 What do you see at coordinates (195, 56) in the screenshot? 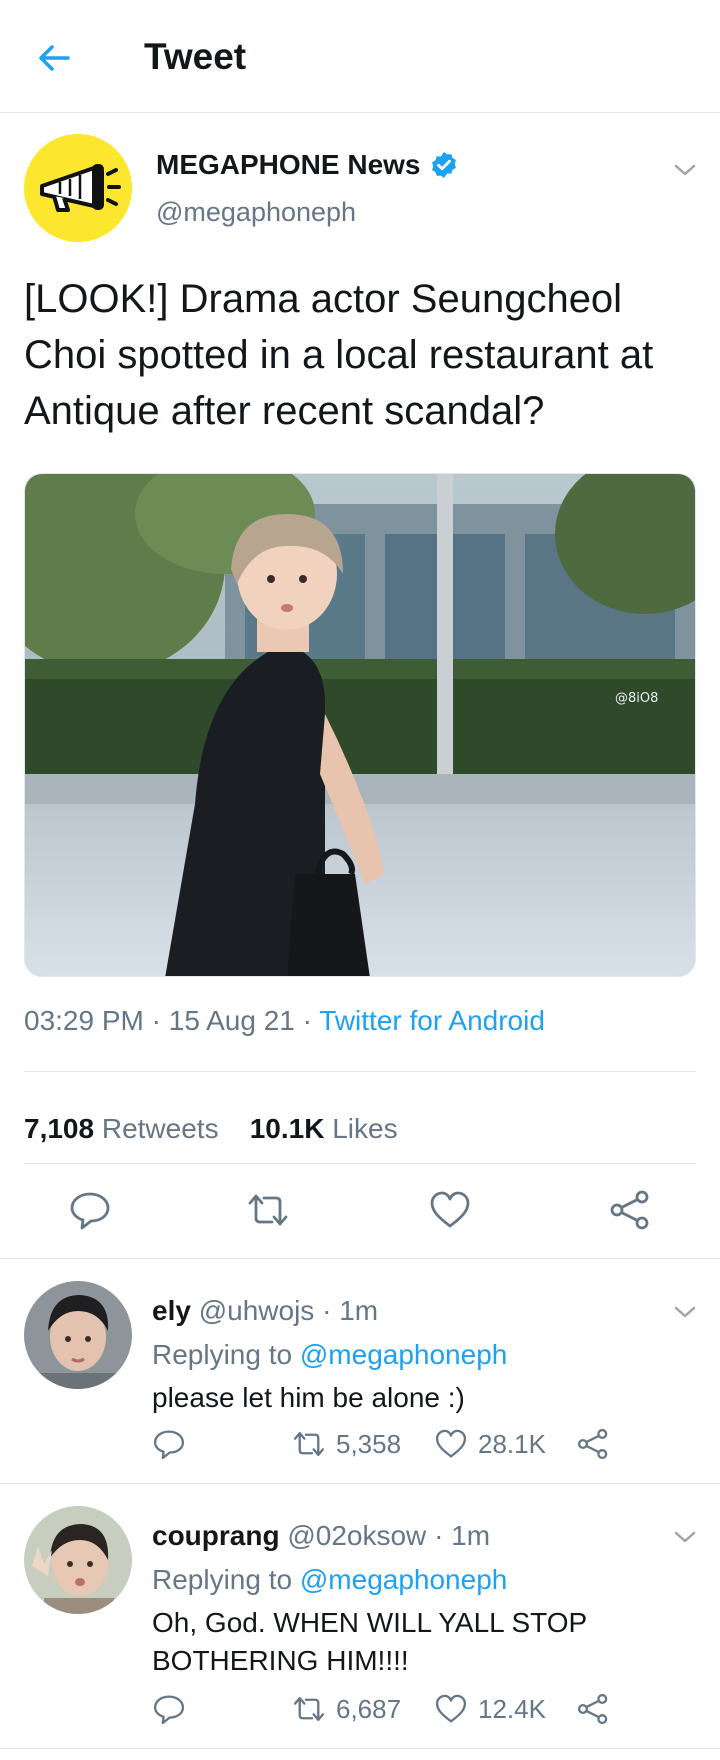
I see `page-title: Tweet` at bounding box center [195, 56].